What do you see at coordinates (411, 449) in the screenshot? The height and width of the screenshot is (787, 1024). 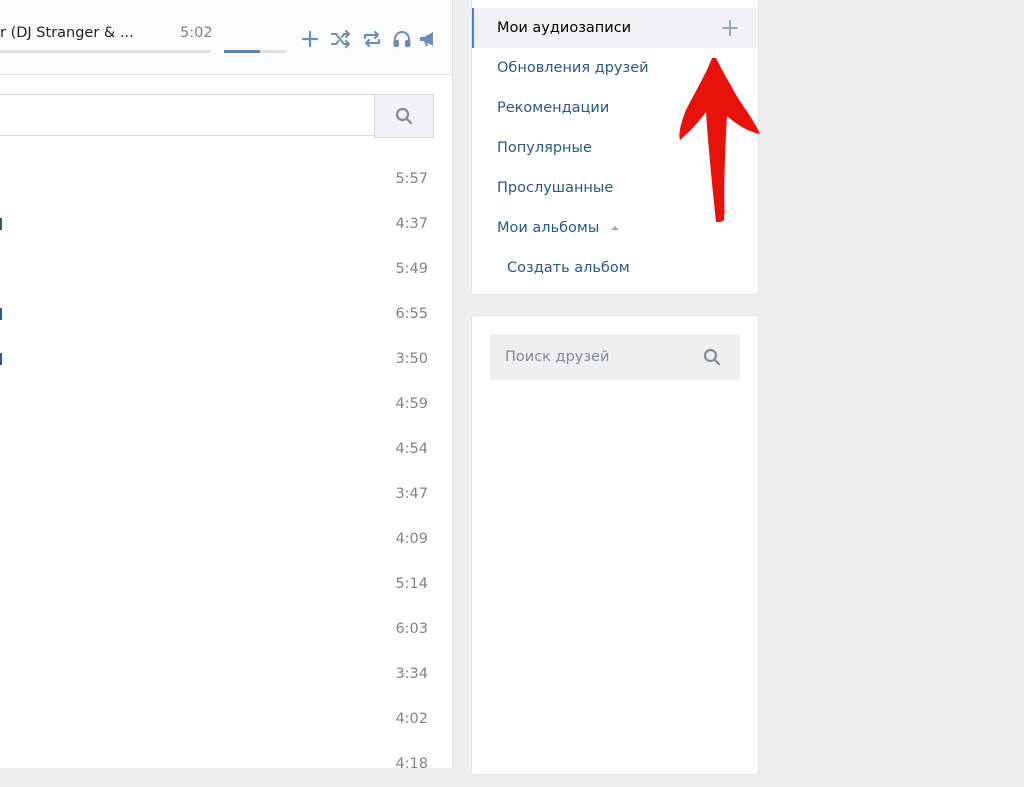 I see `track-duration: 4:54` at bounding box center [411, 449].